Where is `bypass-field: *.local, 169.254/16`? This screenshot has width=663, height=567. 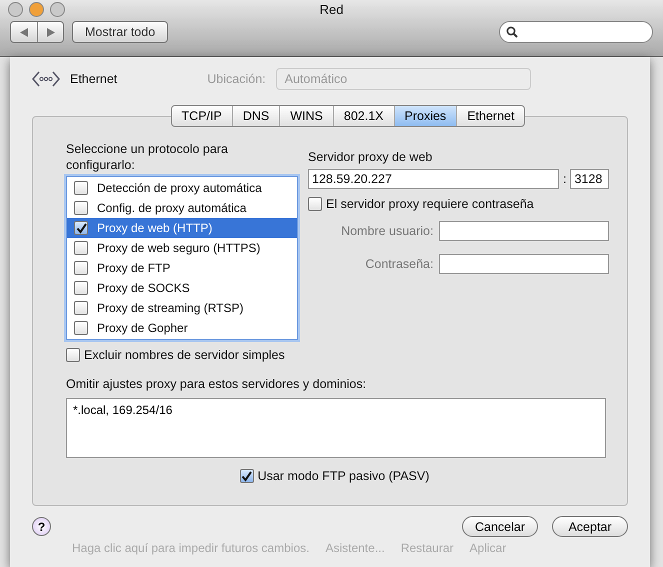
bypass-field: *.local, 169.254/16 is located at coordinates (336, 428).